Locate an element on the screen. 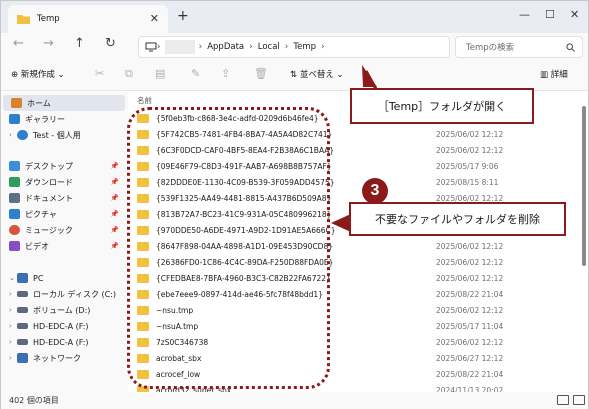  sort-label: 並べ替え is located at coordinates (316, 75).